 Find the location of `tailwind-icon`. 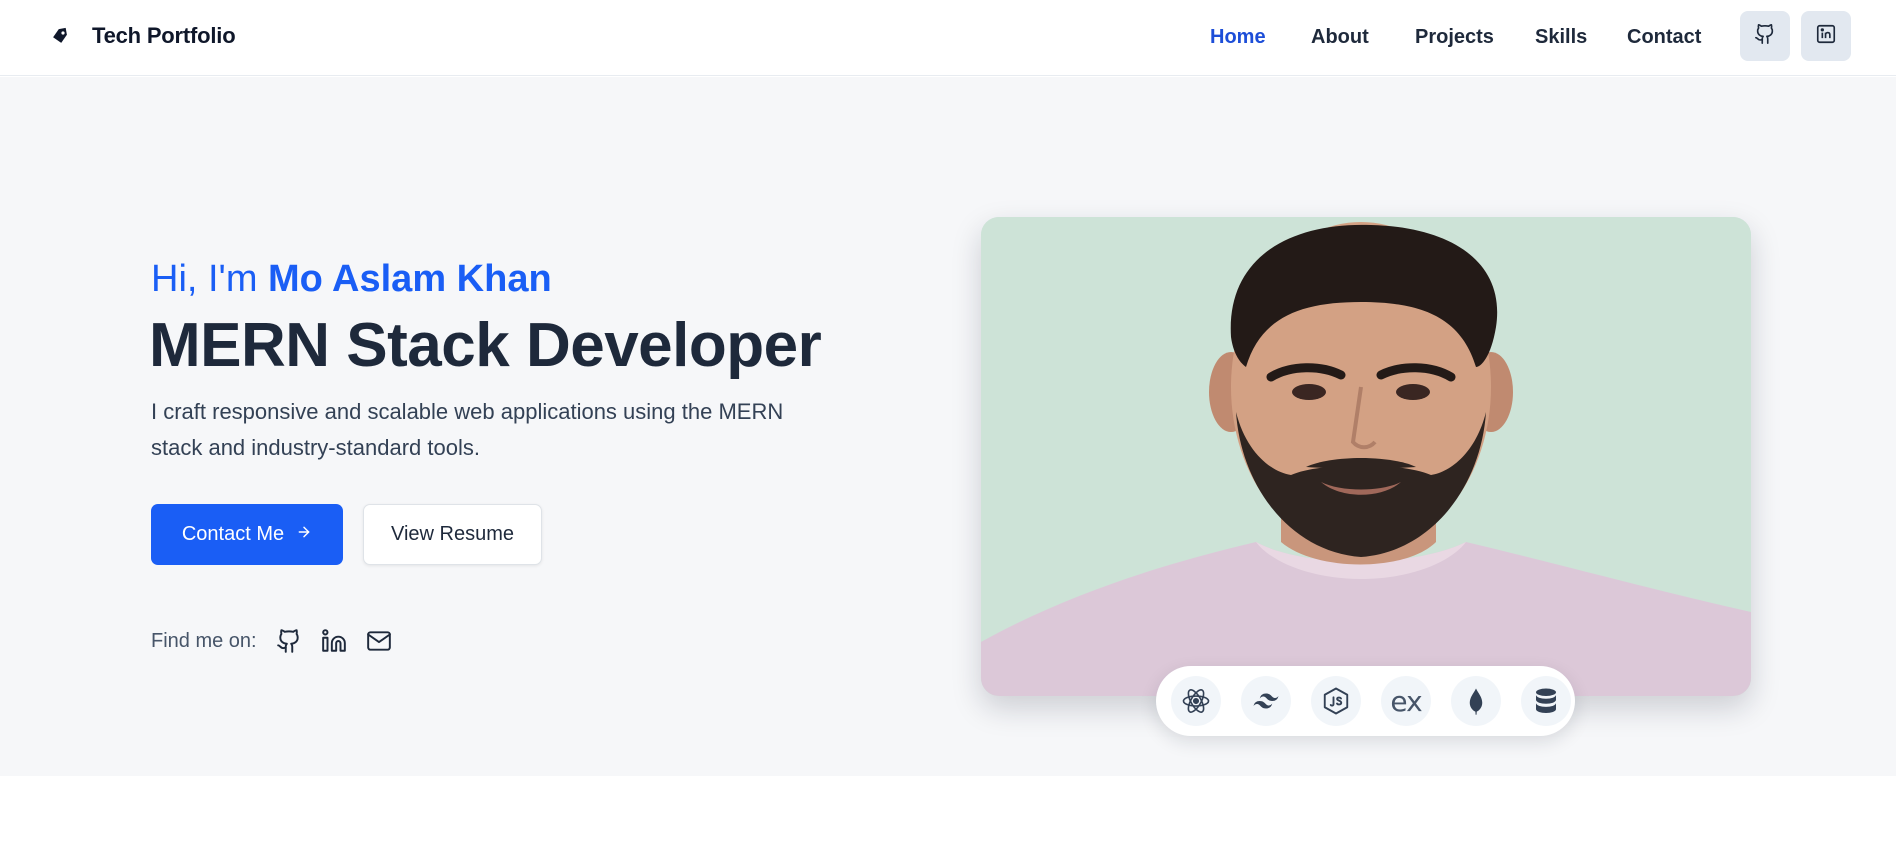

tailwind-icon is located at coordinates (1266, 701).